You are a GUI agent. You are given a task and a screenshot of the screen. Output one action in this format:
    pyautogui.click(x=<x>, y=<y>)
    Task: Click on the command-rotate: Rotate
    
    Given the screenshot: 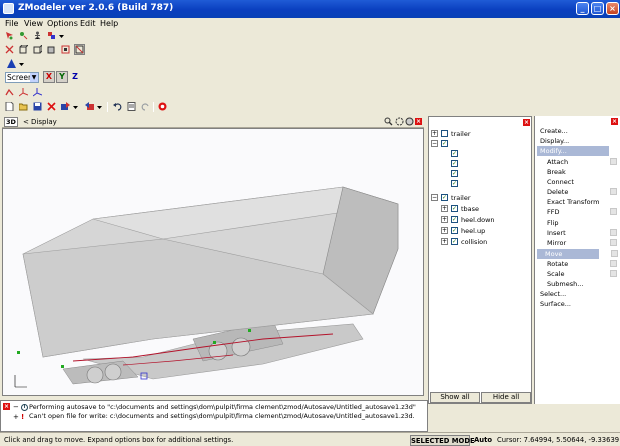 What is the action you would take?
    pyautogui.click(x=578, y=264)
    